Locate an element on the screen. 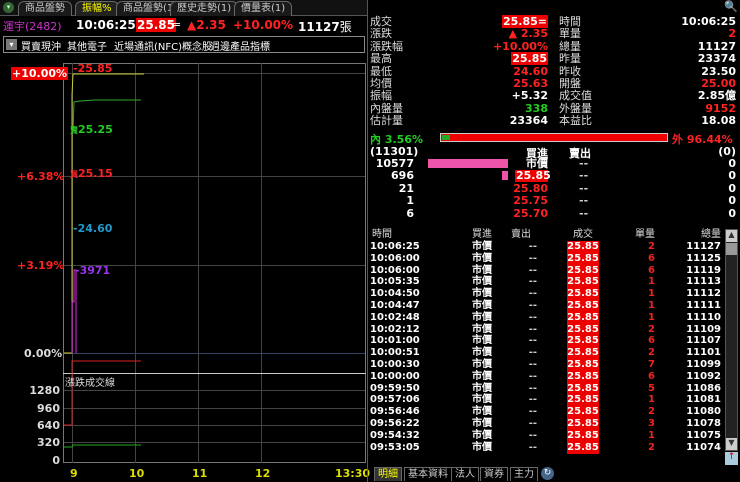 The height and width of the screenshot is (482, 740). tab-major: 主力 is located at coordinates (524, 474).